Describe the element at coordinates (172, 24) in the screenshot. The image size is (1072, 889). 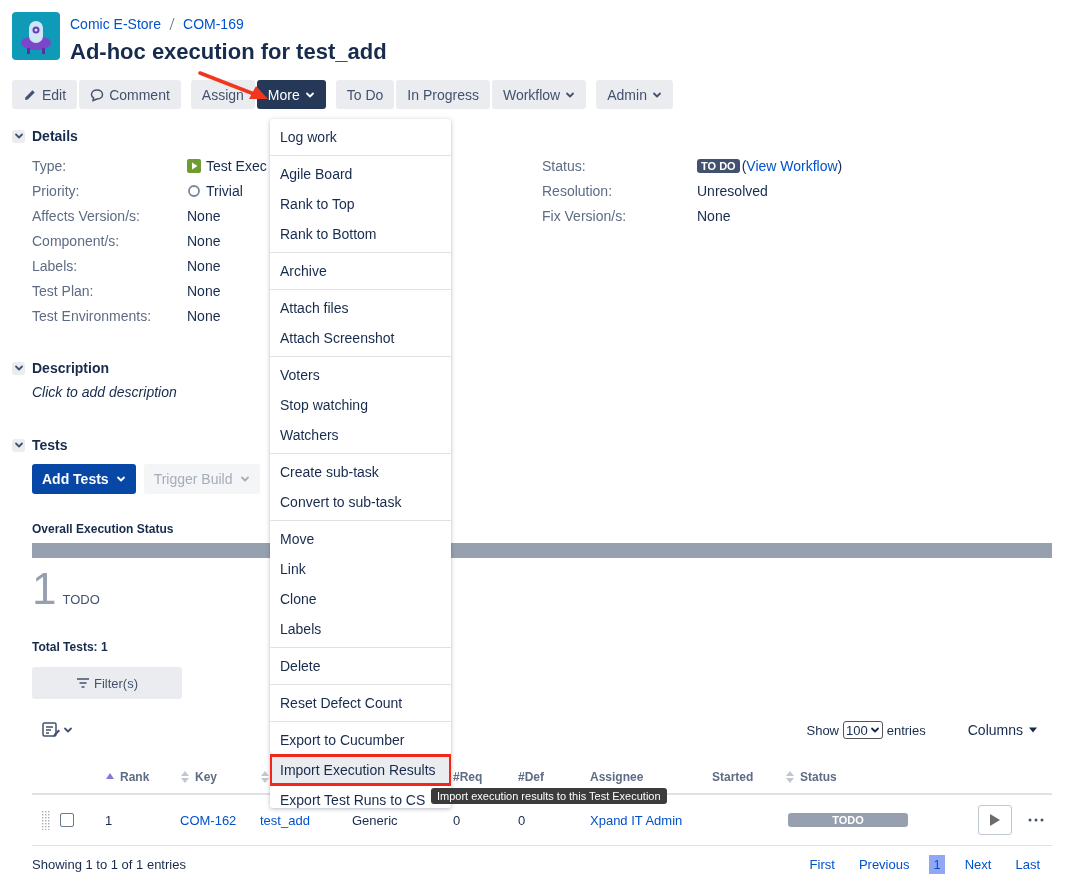
I see `slash-icon` at that location.